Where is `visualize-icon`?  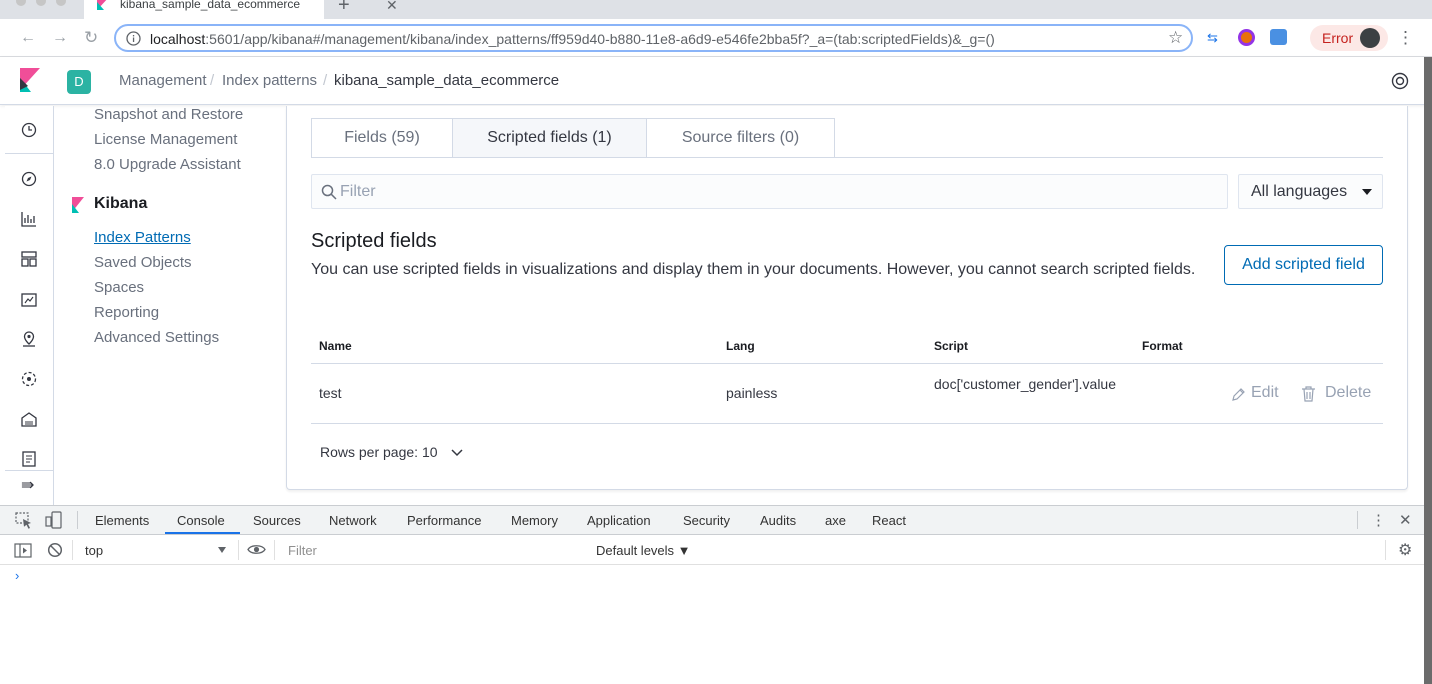 visualize-icon is located at coordinates (29, 219).